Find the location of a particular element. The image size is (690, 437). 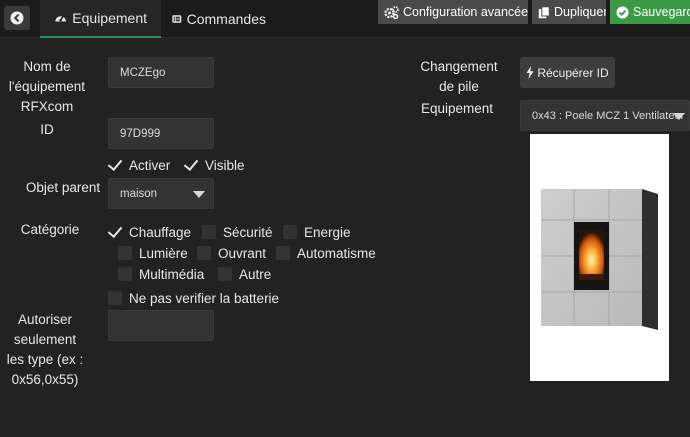

chauffage-check-icon is located at coordinates (115, 232).